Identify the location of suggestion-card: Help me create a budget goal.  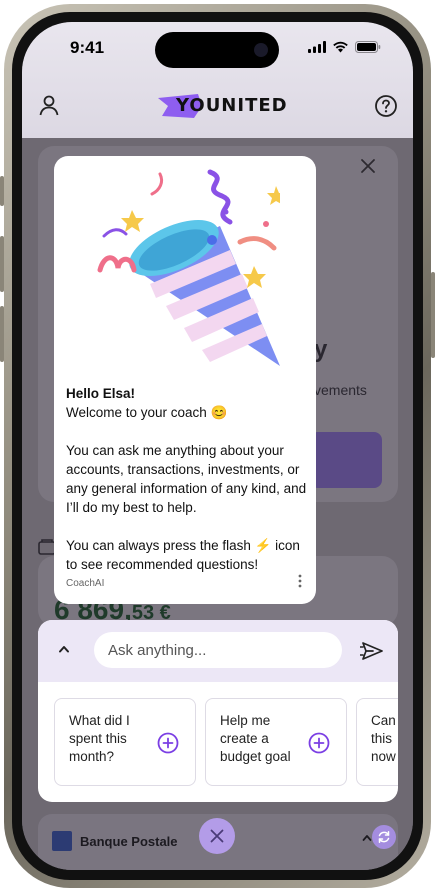
(276, 742).